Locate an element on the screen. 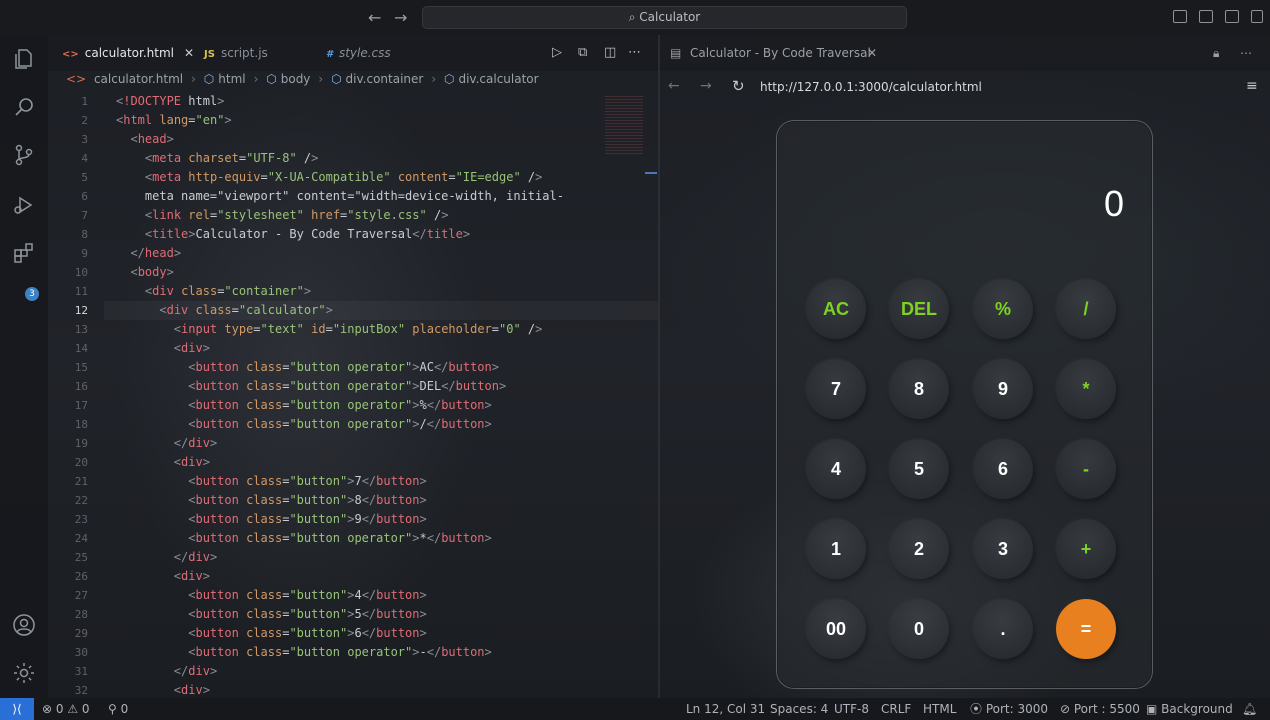 This screenshot has width=1270, height=720. notifications-bell-icon: 🔔︎ is located at coordinates (1249, 709).